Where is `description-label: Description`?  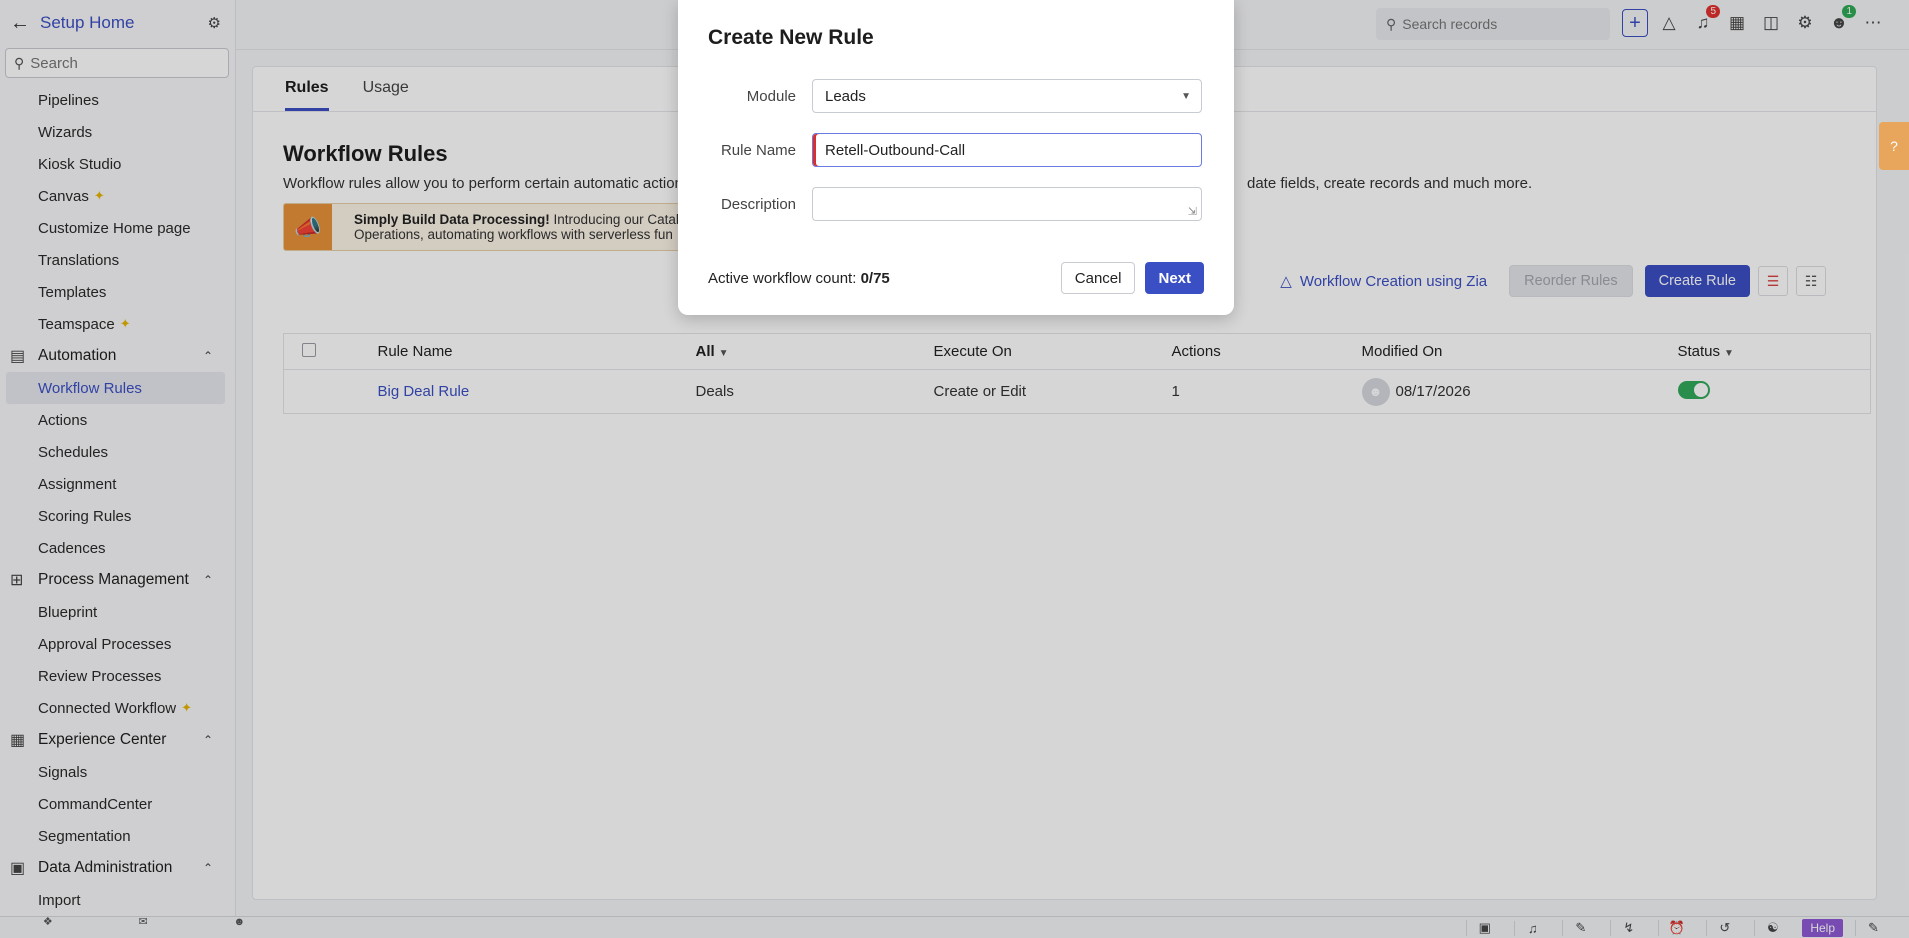
description-label: Description is located at coordinates (758, 204).